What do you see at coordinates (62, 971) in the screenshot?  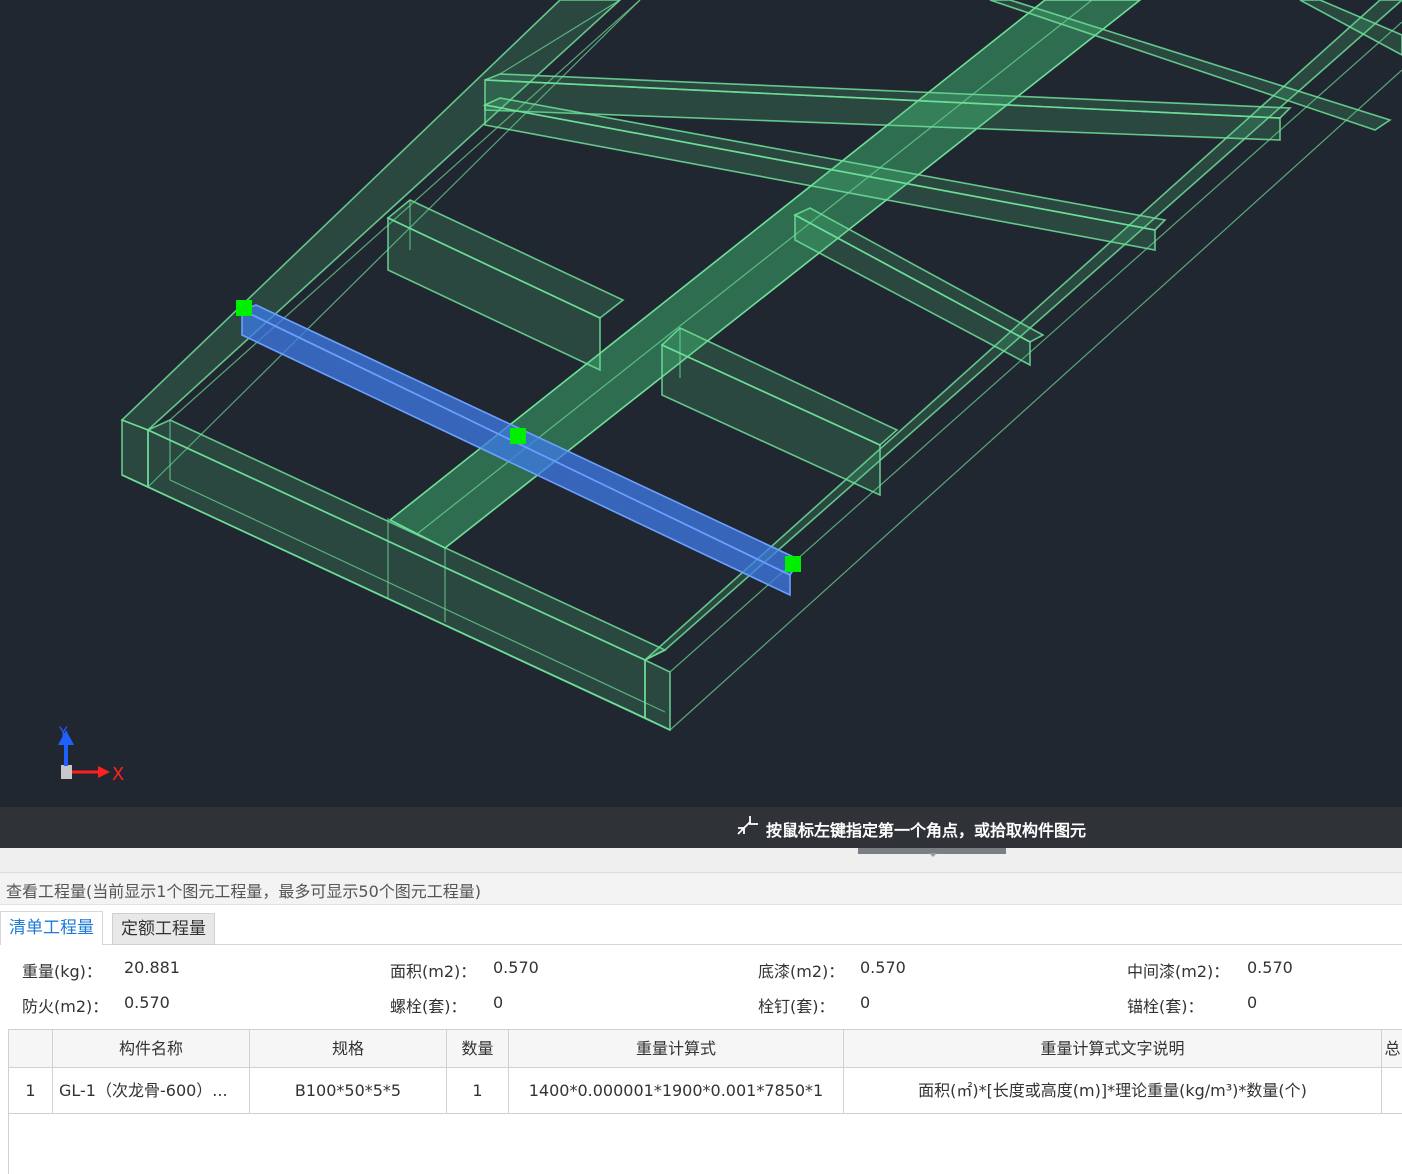 I see `weight-label: 重量(kg)：` at bounding box center [62, 971].